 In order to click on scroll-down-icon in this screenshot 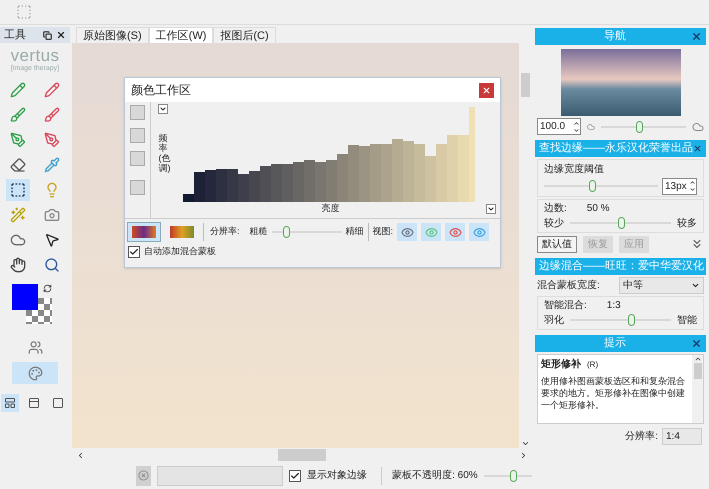, I will do `click(525, 443)`.